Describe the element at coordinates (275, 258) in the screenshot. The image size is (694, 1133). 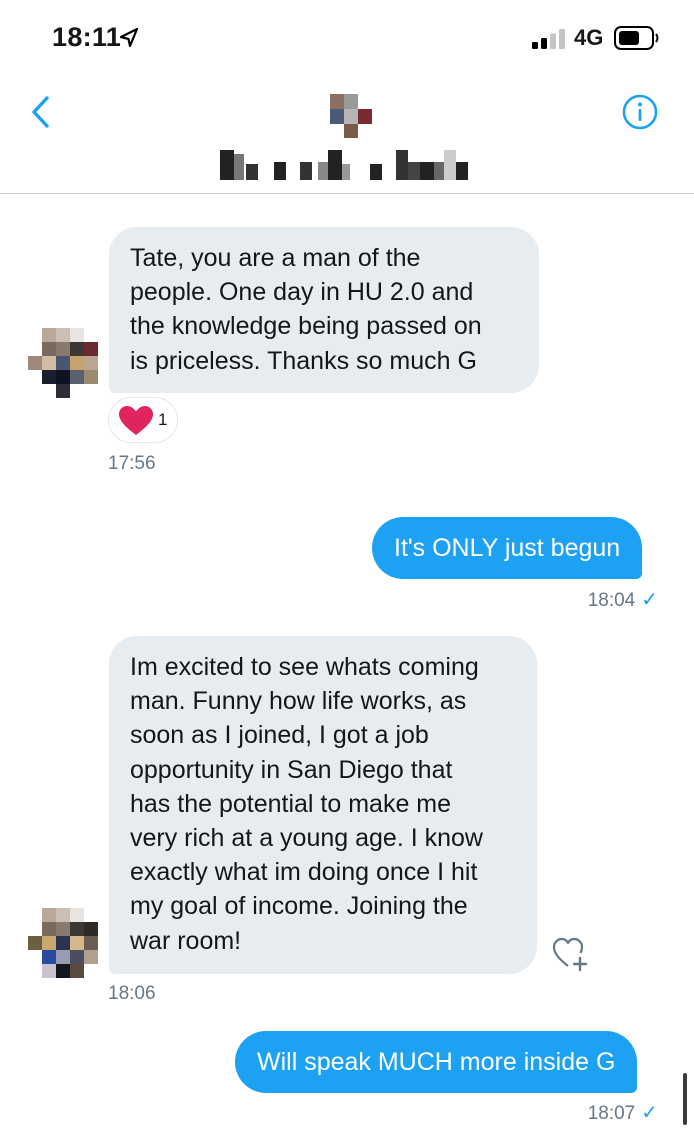
I see `message-line: Tate, you are a man of the` at that location.